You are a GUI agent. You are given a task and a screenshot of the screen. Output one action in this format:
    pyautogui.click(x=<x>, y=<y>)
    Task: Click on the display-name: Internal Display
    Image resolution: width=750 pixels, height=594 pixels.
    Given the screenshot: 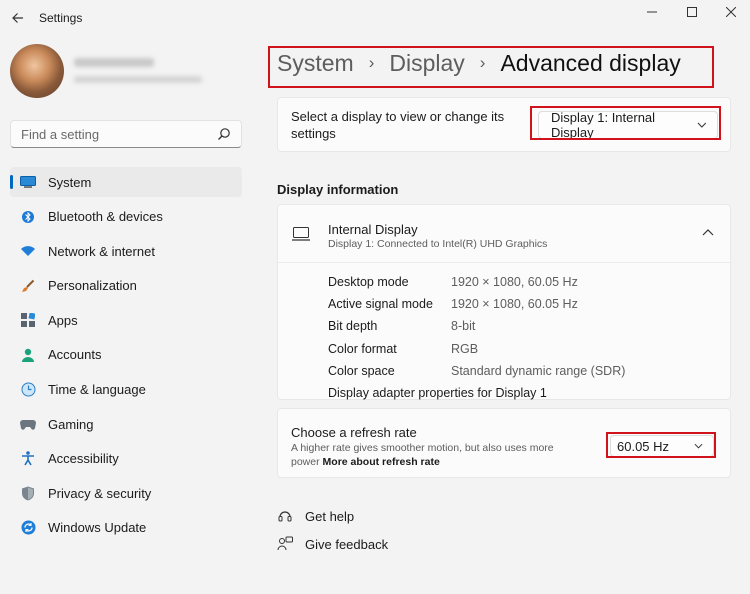 What is the action you would take?
    pyautogui.click(x=373, y=229)
    